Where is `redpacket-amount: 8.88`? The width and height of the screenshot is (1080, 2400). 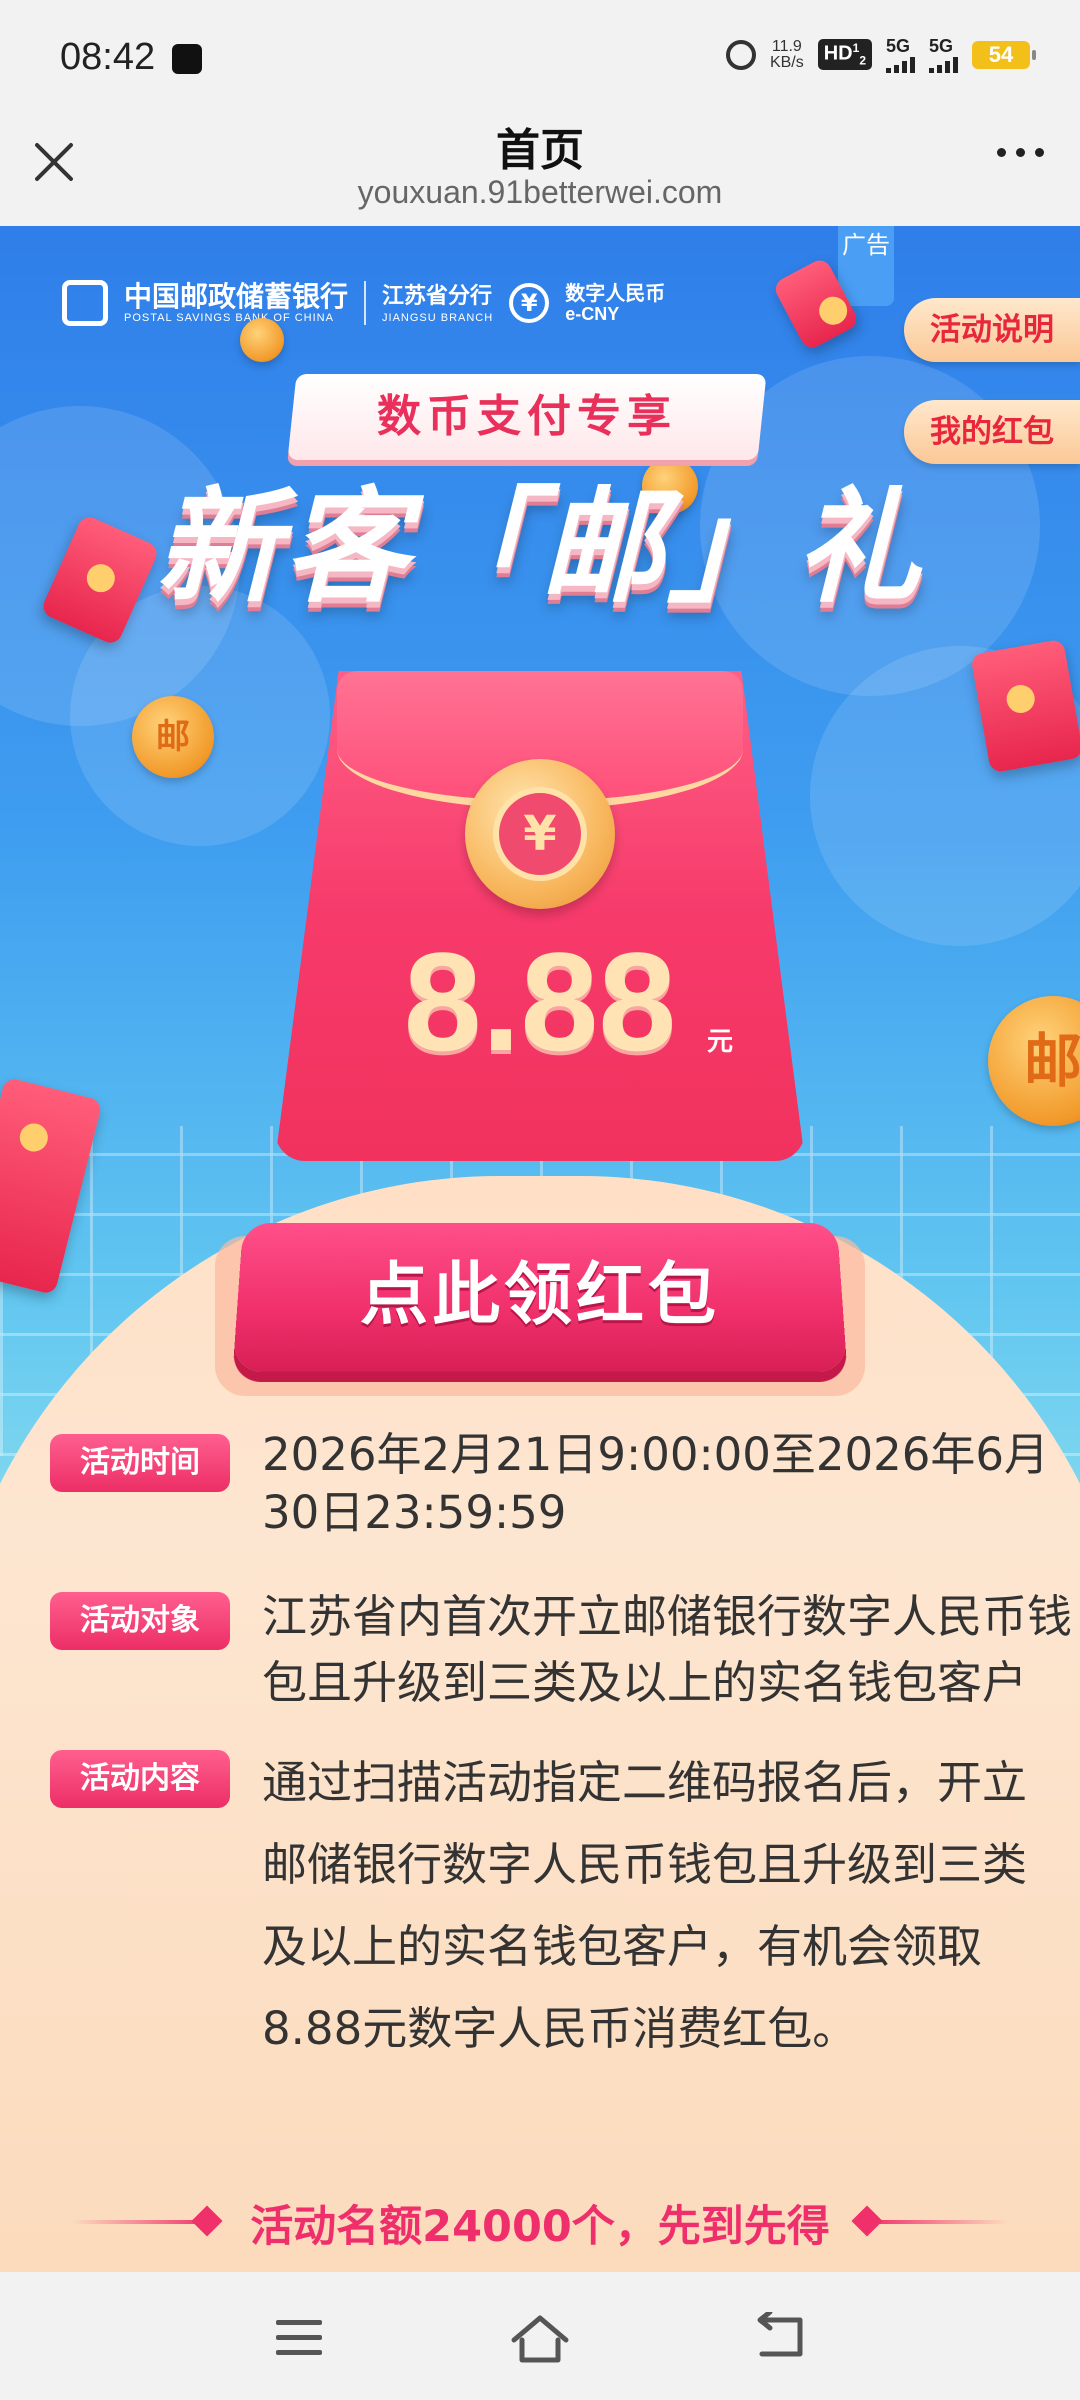
redpacket-amount: 8.88 is located at coordinates (540, 1001).